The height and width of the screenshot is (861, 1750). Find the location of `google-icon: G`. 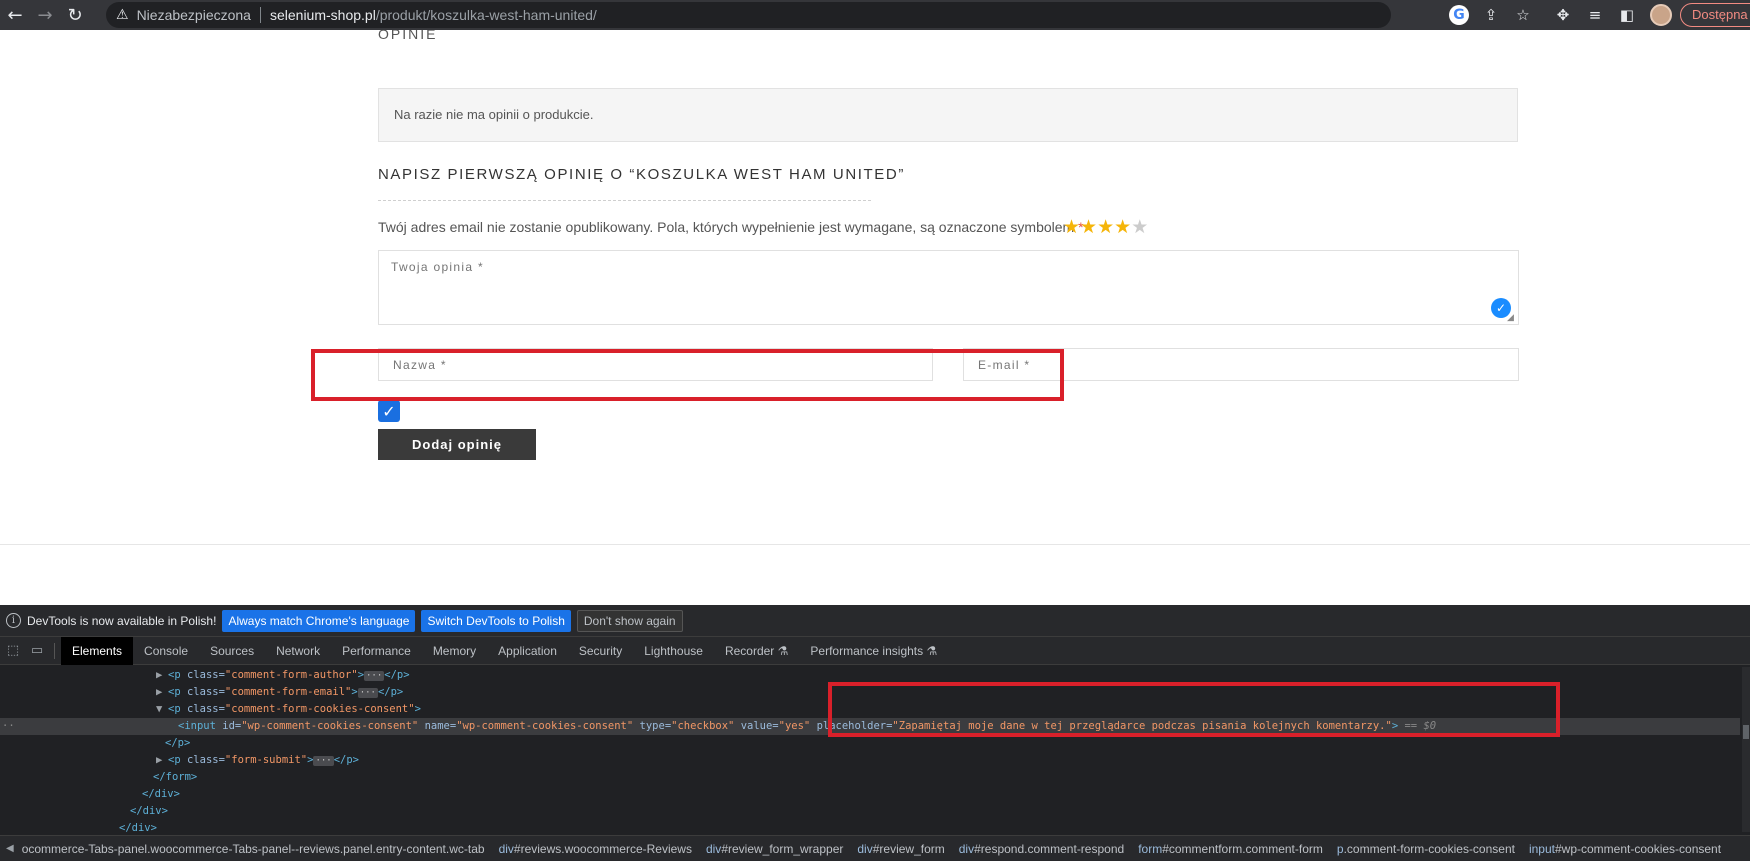

google-icon: G is located at coordinates (1459, 15).